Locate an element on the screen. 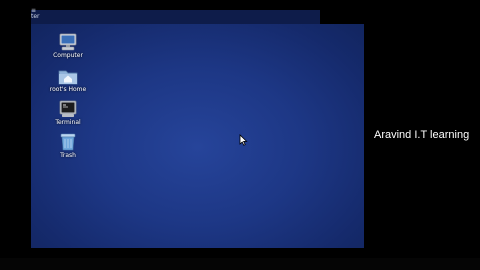 The image size is (480, 270). home-folder-icon is located at coordinates (68, 77).